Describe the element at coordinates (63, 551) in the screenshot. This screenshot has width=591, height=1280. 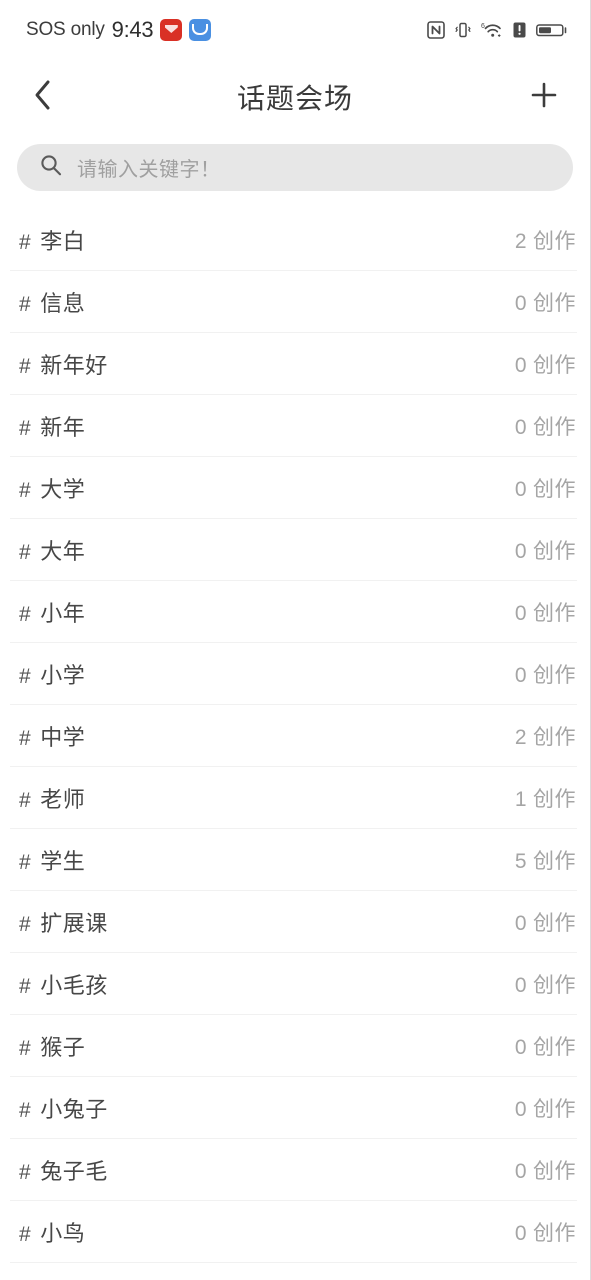
I see `topic-label: 大年` at that location.